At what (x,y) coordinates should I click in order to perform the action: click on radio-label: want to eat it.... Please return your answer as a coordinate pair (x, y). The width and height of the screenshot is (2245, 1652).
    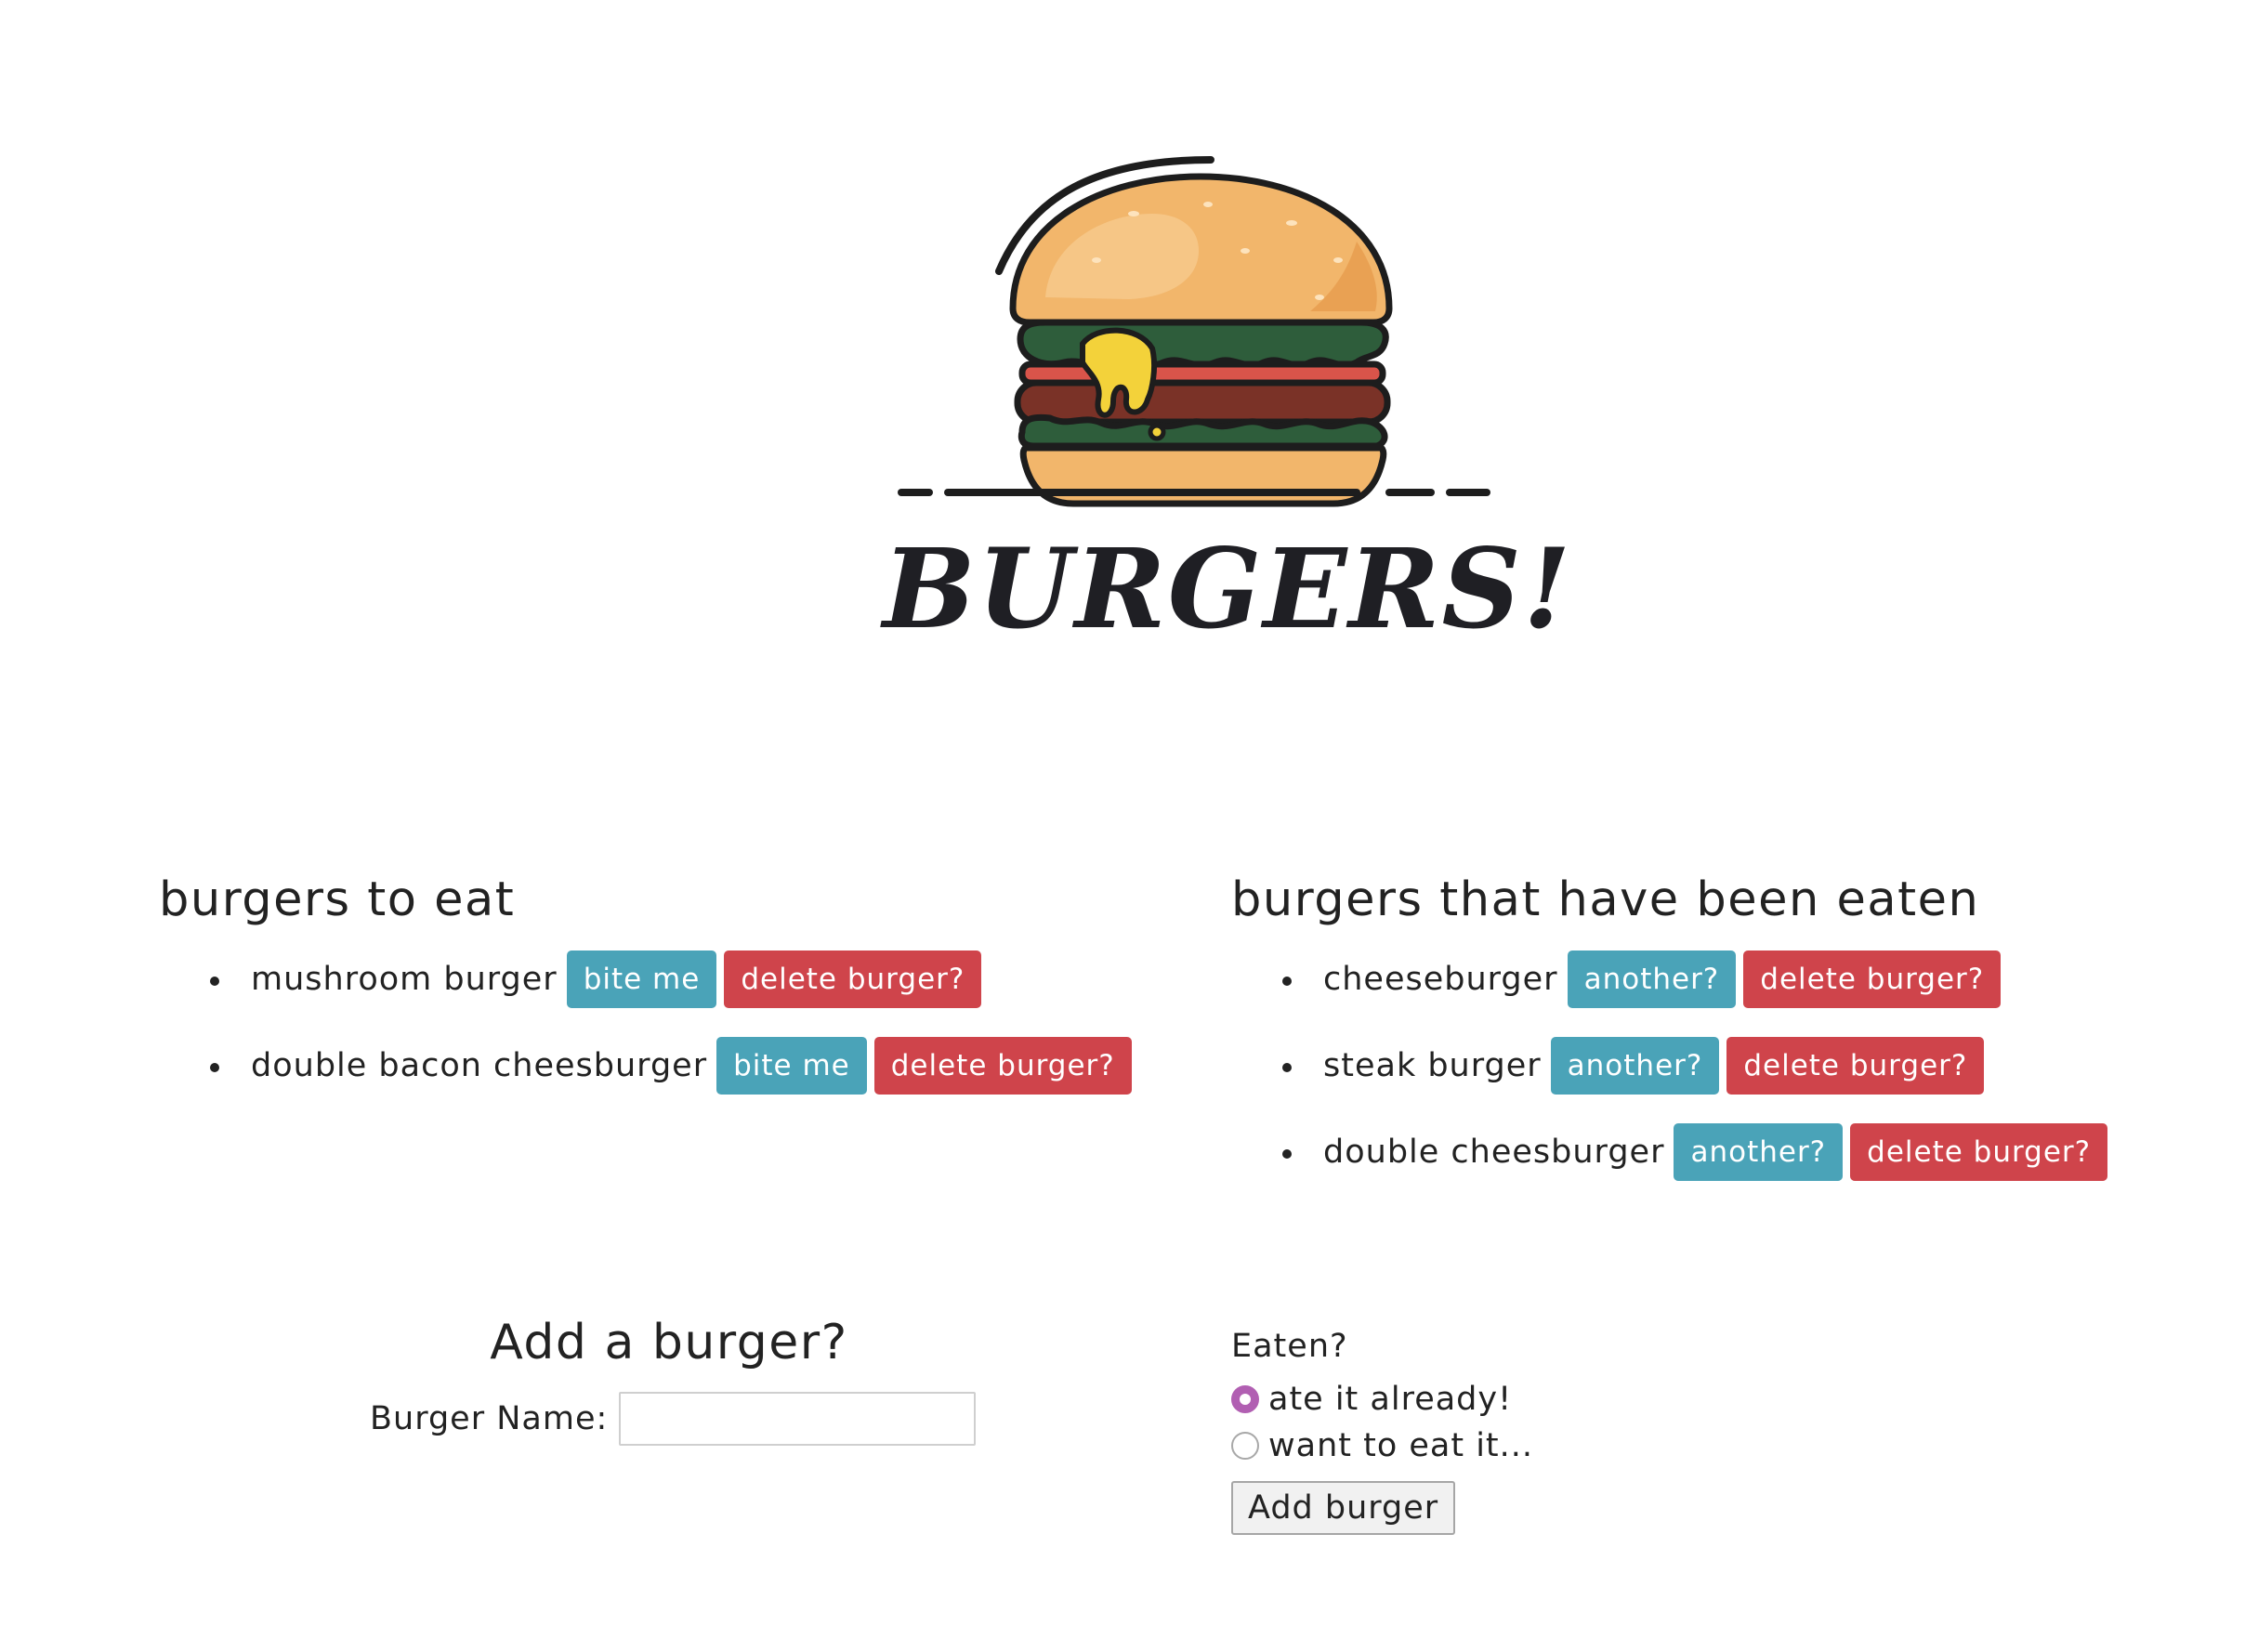
    Looking at the image, I should click on (1401, 1445).